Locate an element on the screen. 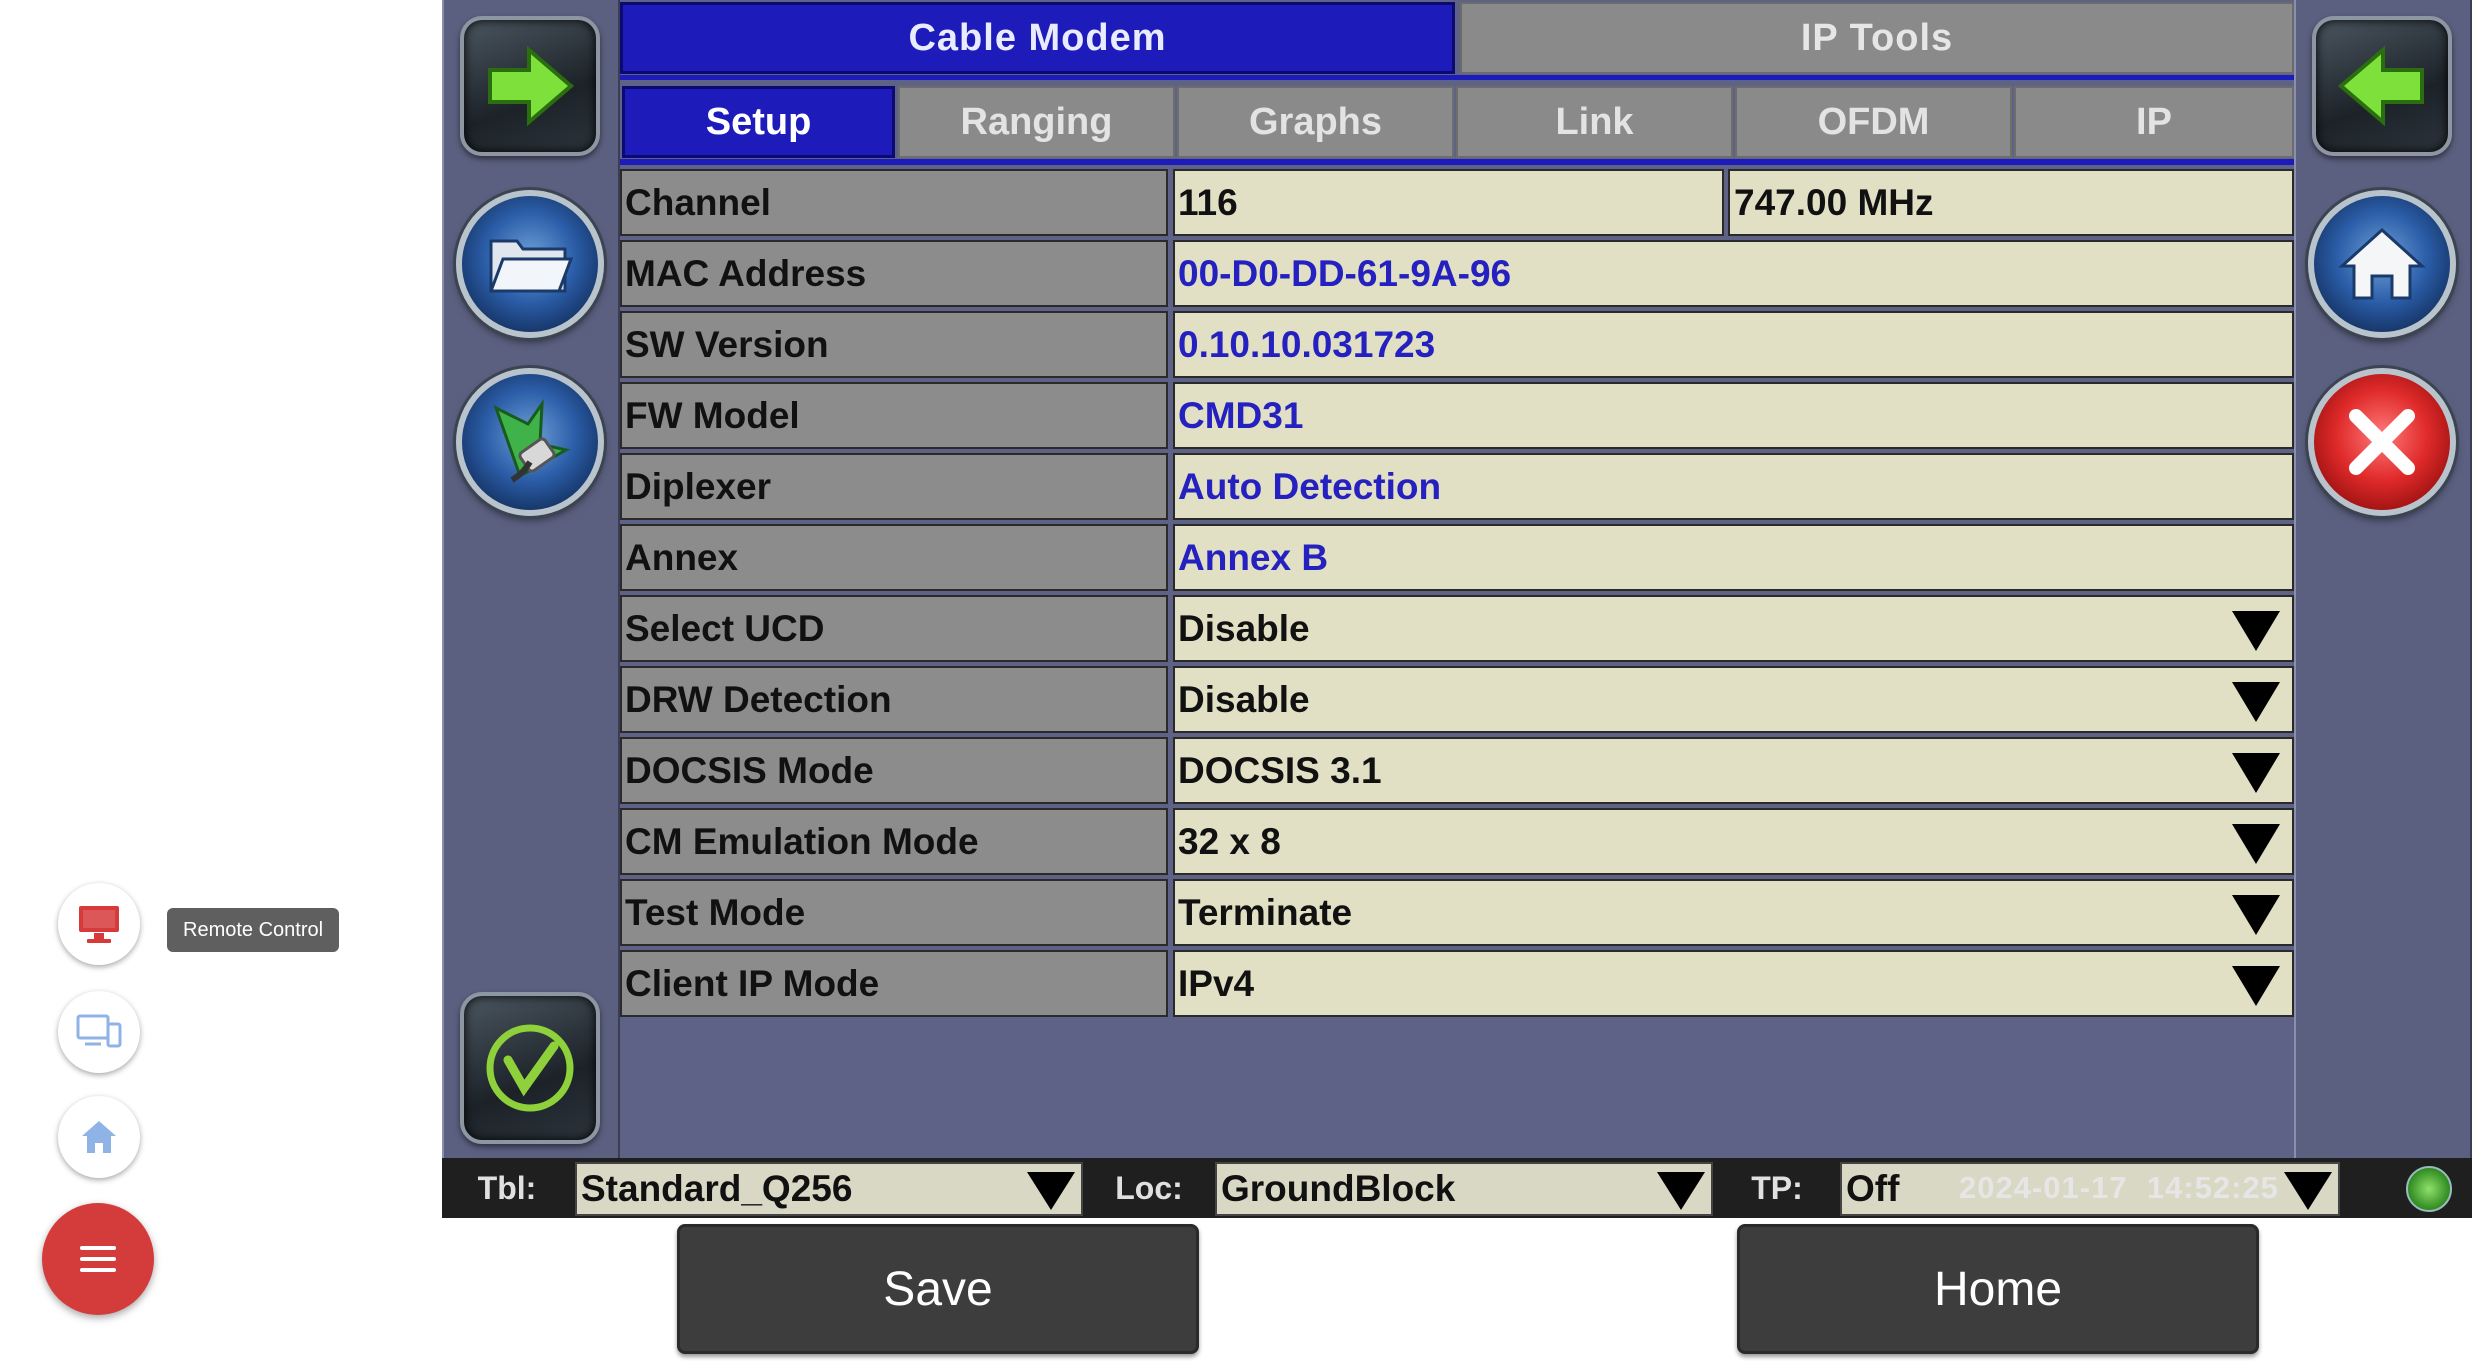 The width and height of the screenshot is (2472, 1361). close-button is located at coordinates (2382, 442).